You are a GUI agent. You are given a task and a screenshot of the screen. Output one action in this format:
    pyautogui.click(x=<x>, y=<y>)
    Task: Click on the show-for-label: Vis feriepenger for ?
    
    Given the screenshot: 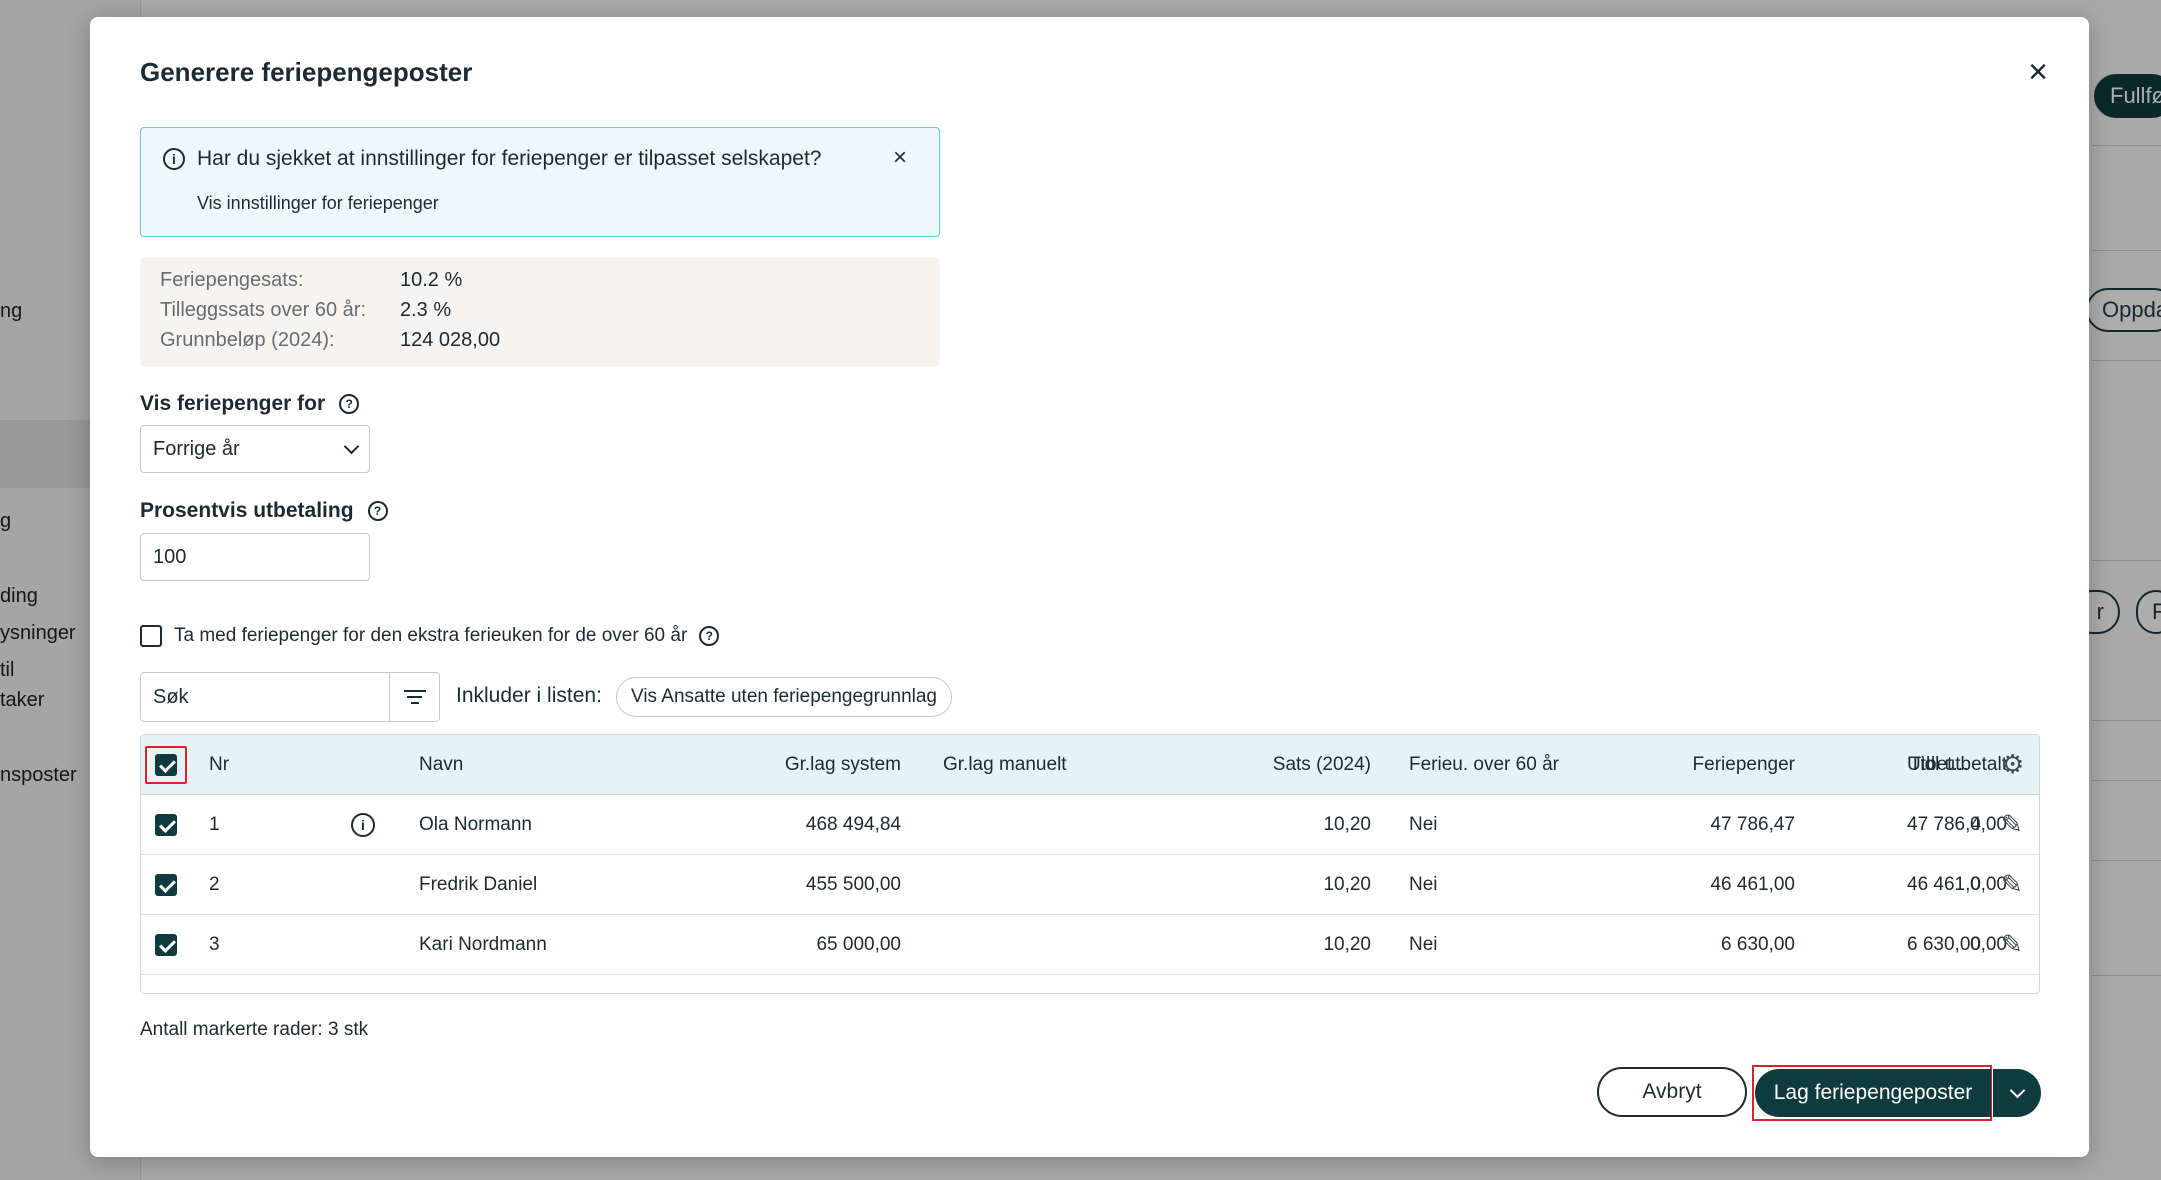 What is the action you would take?
    pyautogui.click(x=250, y=404)
    